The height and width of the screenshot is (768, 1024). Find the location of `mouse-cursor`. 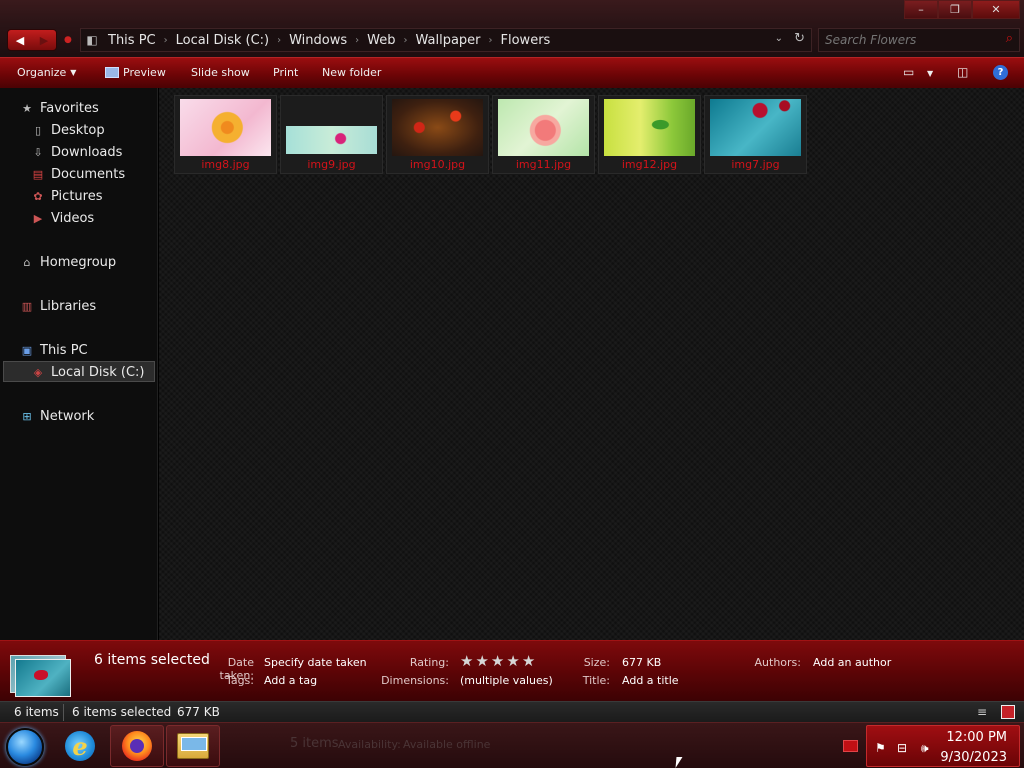

mouse-cursor is located at coordinates (679, 762).